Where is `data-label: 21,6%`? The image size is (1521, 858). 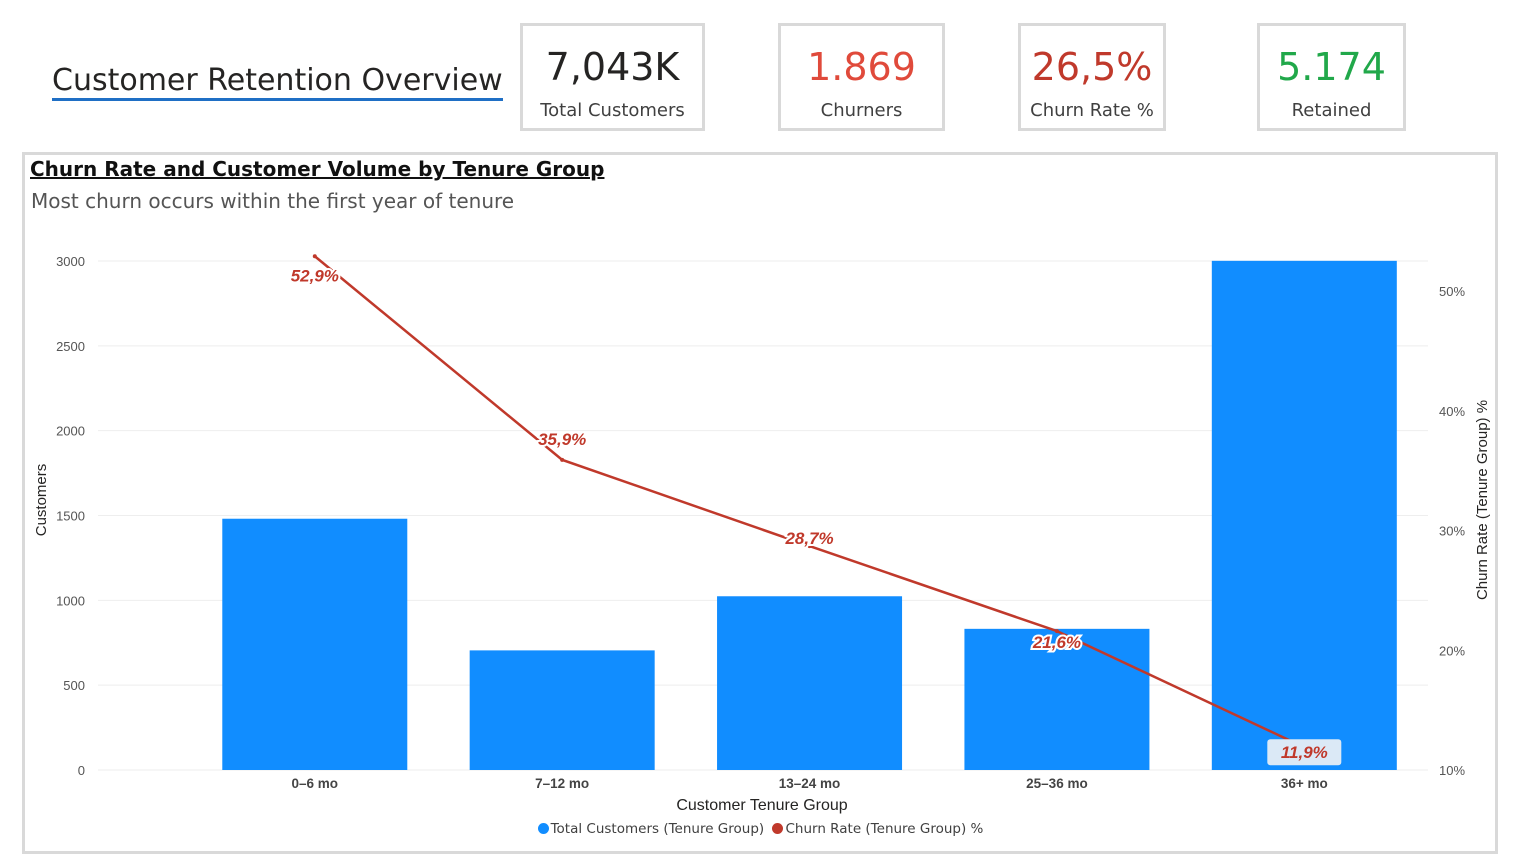
data-label: 21,6% is located at coordinates (1056, 642).